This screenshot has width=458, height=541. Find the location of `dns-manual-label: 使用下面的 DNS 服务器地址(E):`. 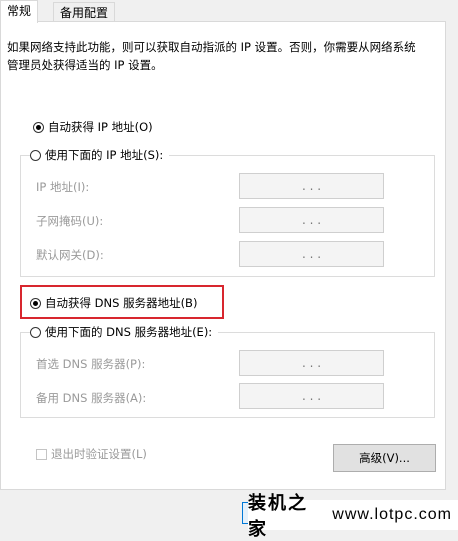

dns-manual-label: 使用下面的 DNS 服务器地址(E): is located at coordinates (129, 332).